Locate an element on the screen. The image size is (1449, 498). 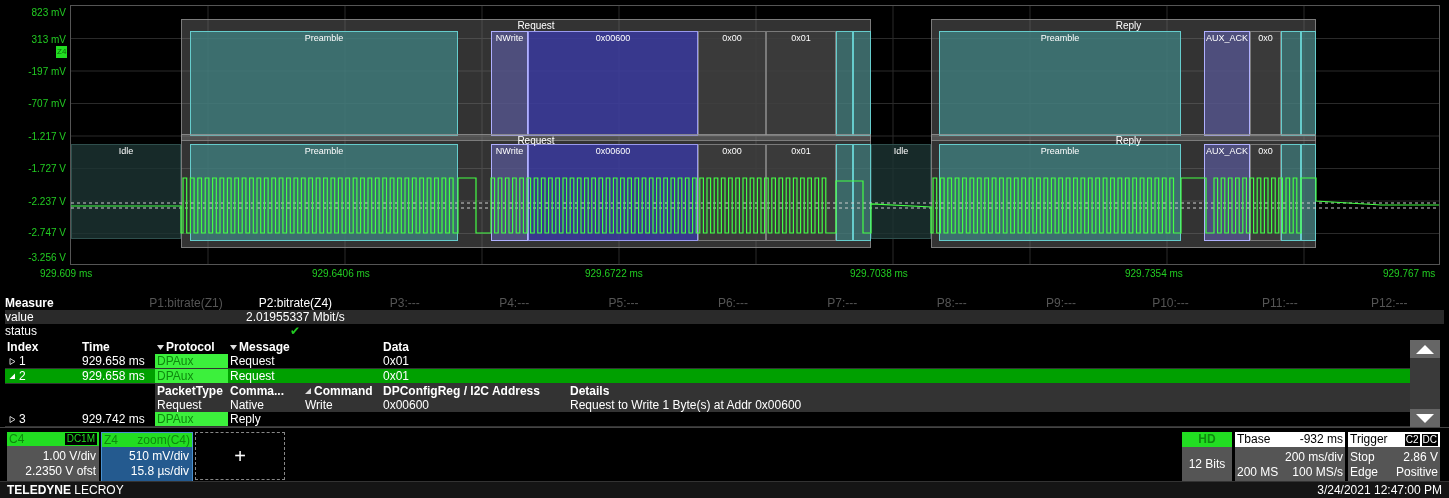
panel-title: Trigger is located at coordinates (1369, 439).